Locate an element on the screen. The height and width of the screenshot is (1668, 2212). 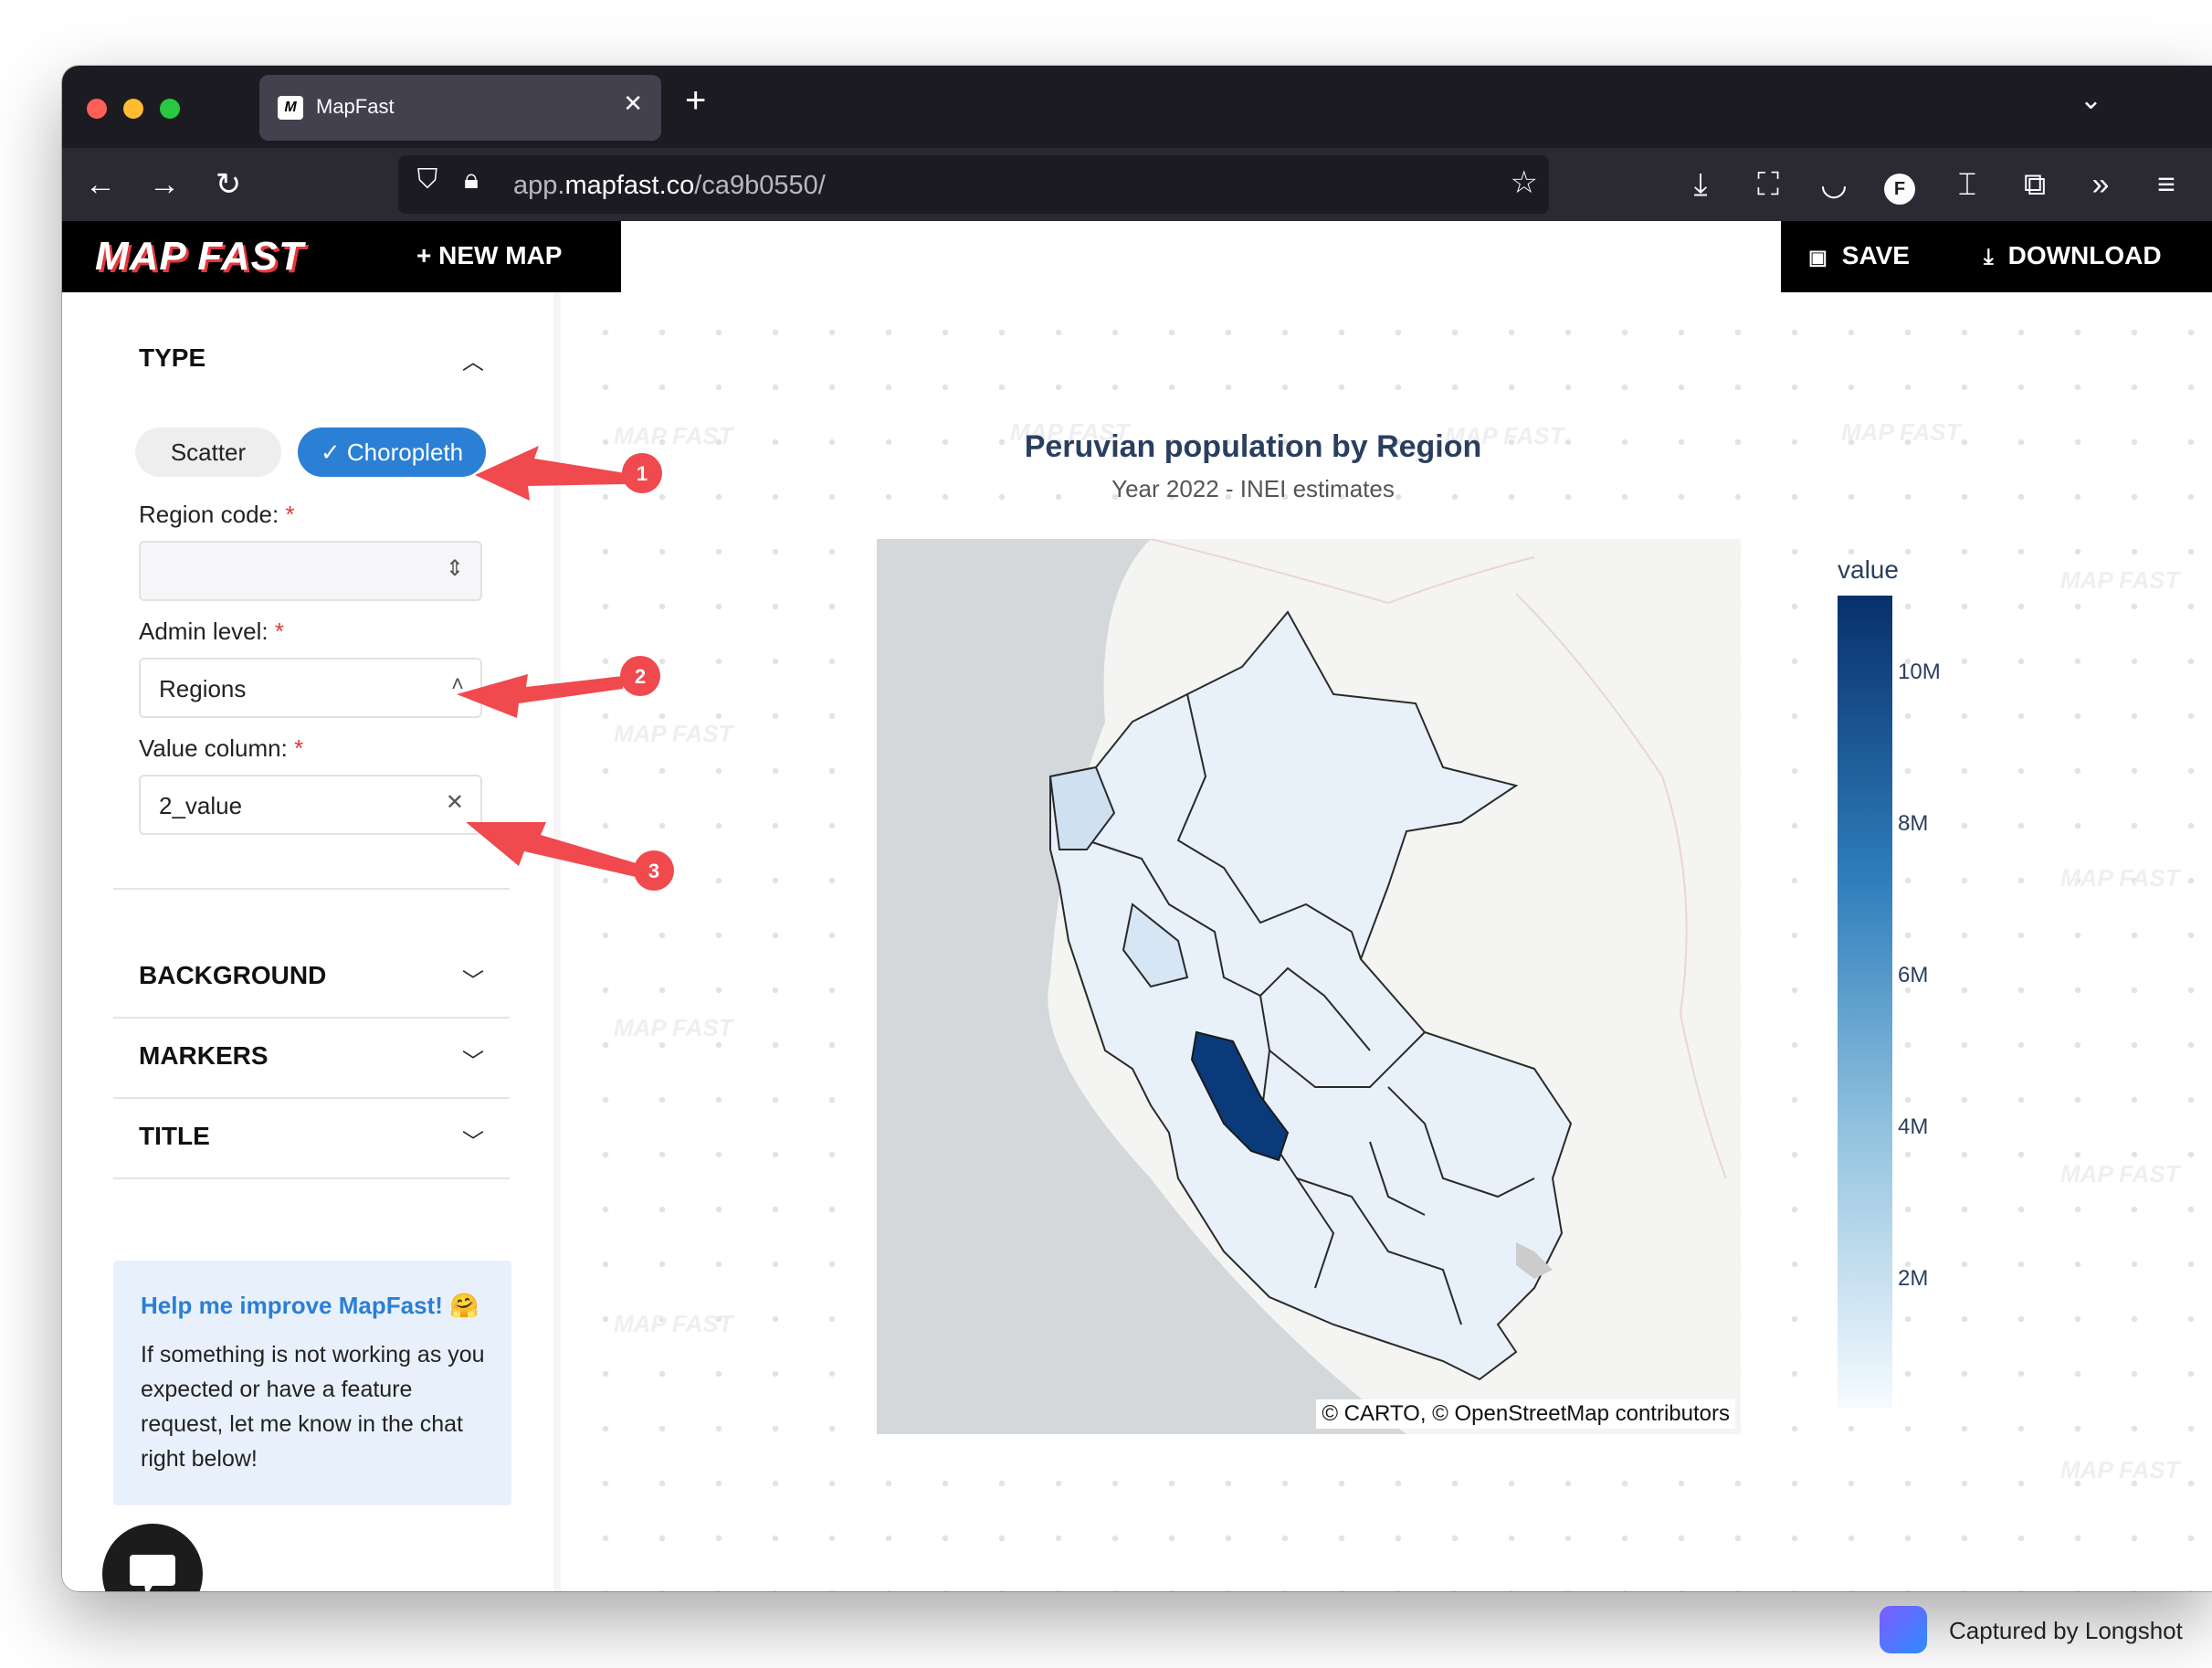
back-arrow-icon: ← is located at coordinates (101, 184).